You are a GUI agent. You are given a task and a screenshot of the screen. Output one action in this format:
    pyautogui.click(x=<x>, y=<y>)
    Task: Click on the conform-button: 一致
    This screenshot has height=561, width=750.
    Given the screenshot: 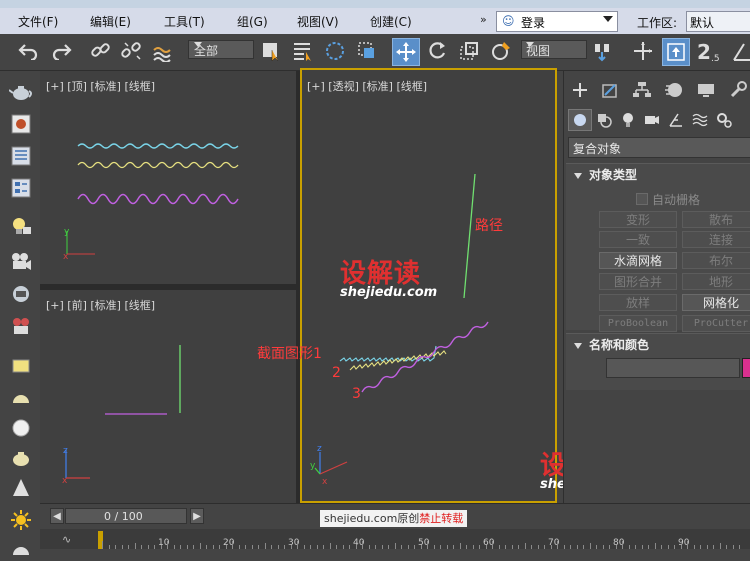 What is the action you would take?
    pyautogui.click(x=638, y=239)
    